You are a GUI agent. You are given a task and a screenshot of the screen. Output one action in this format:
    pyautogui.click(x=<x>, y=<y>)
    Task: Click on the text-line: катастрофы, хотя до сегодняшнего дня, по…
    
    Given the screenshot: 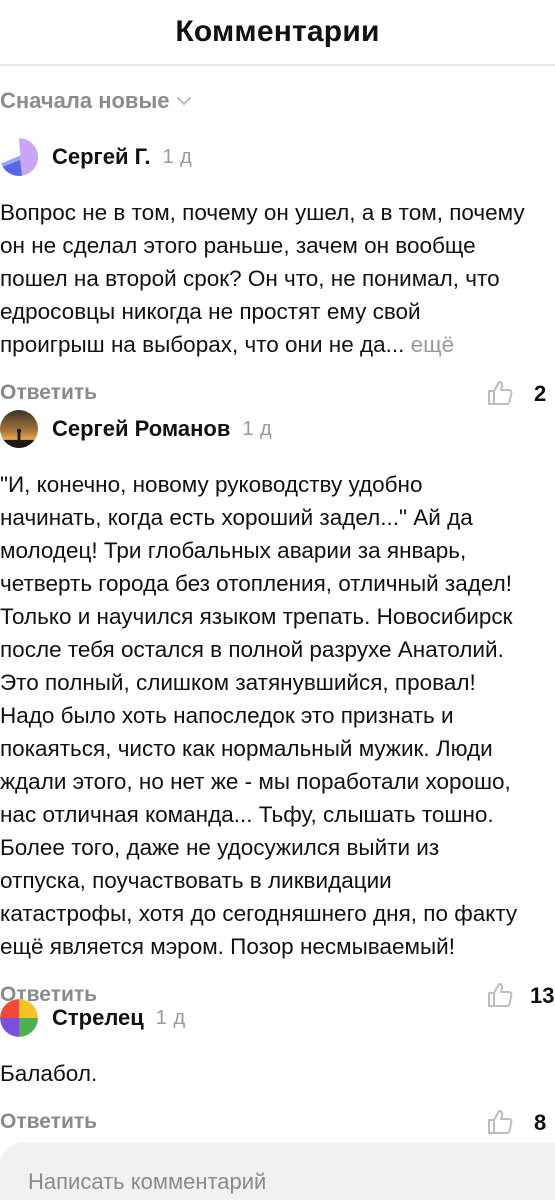 What is the action you would take?
    pyautogui.click(x=259, y=913)
    